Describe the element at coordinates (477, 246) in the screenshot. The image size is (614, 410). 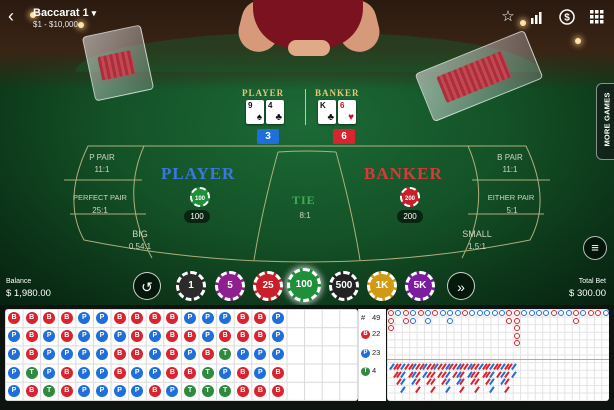
I see `small-odds: 1.5:1` at that location.